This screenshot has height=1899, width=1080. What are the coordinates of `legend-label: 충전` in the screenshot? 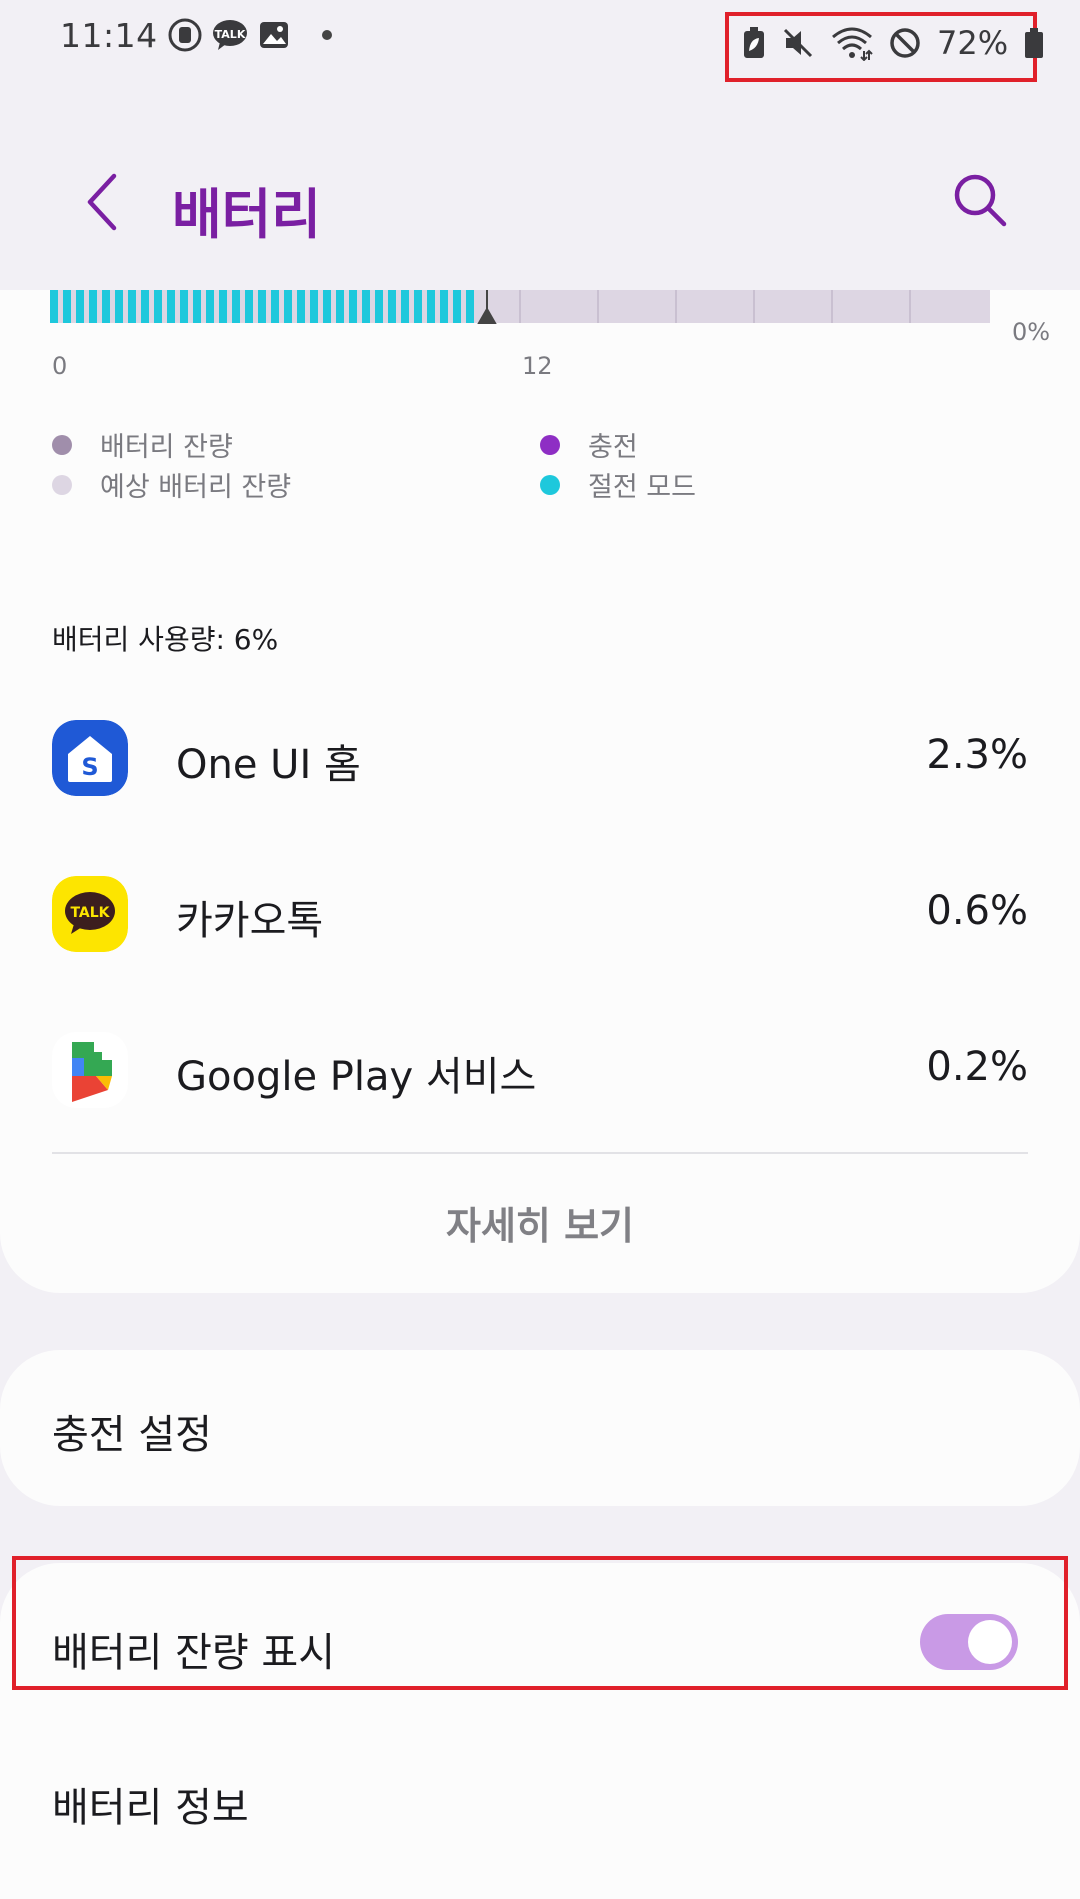 It's located at (613, 447).